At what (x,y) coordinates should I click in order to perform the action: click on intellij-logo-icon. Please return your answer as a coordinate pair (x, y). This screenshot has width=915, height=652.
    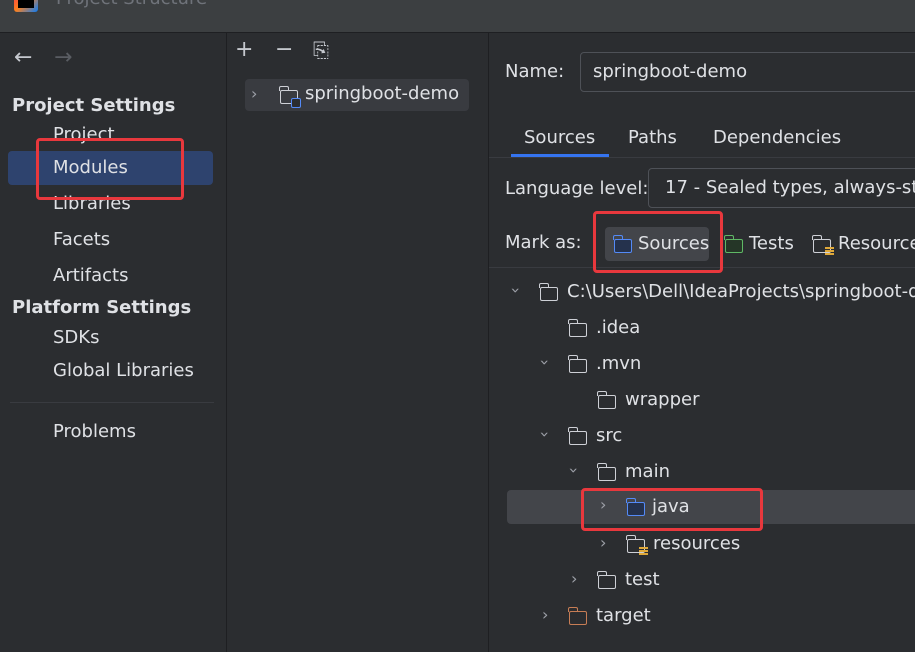
    Looking at the image, I should click on (26, 6).